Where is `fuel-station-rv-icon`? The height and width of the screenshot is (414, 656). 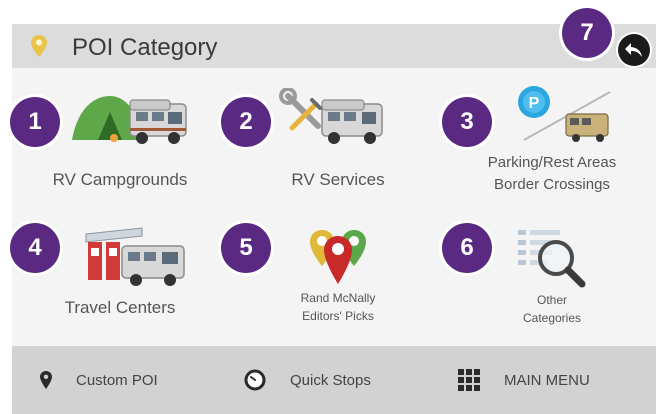
fuel-station-rv-icon is located at coordinates (135, 256).